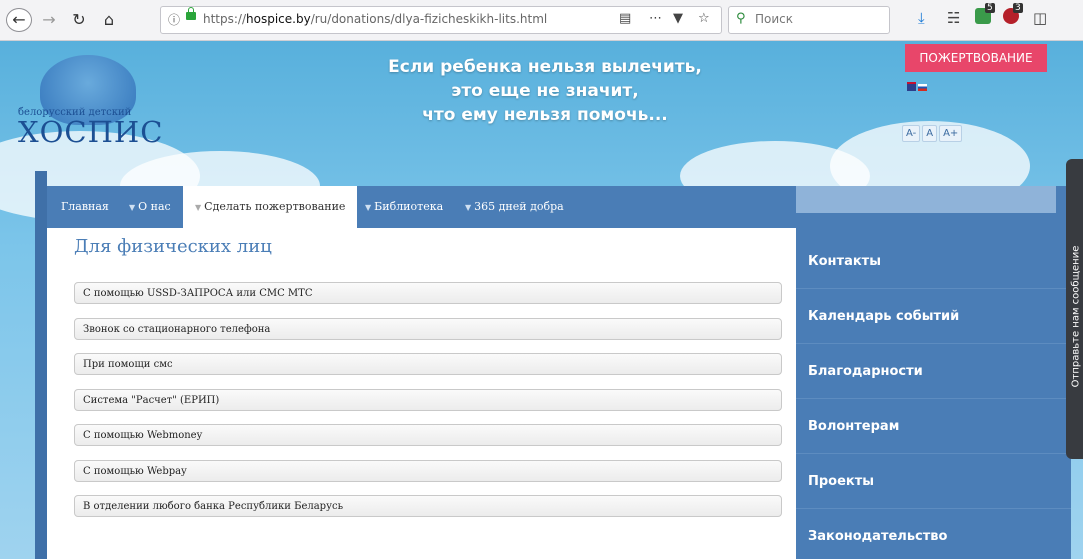 The width and height of the screenshot is (1083, 559). What do you see at coordinates (91, 132) in the screenshot?
I see `logo-title: ХОСПИС` at bounding box center [91, 132].